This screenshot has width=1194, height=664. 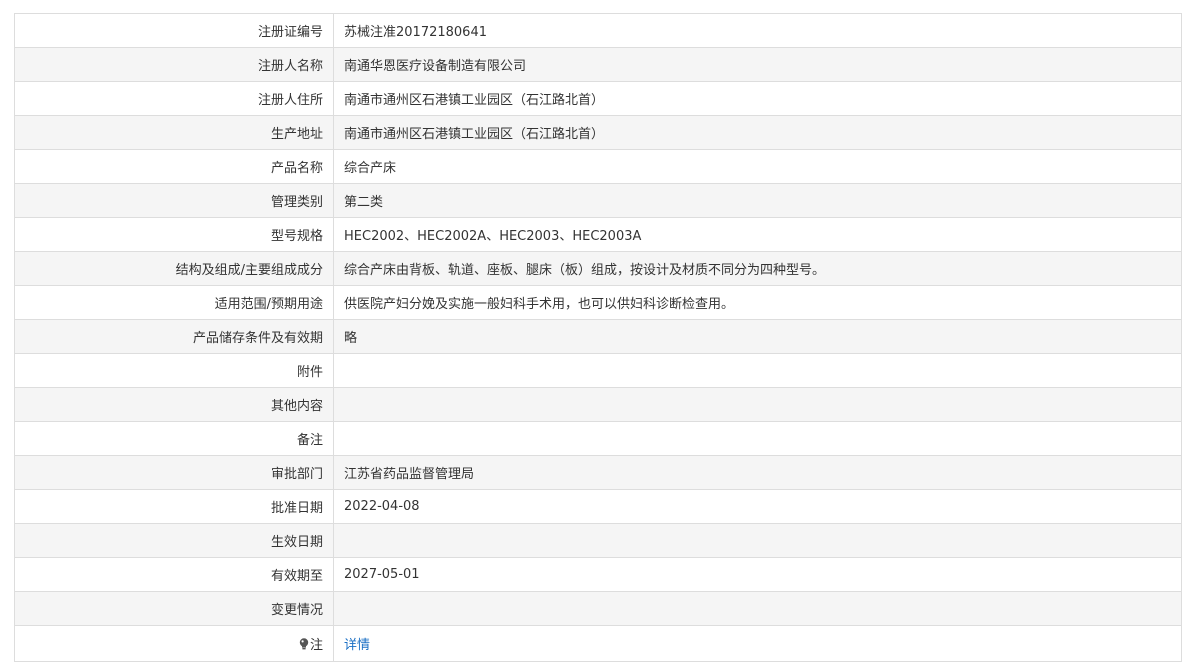 I want to click on field-label-registration-number: 注册证编号, so click(x=174, y=30).